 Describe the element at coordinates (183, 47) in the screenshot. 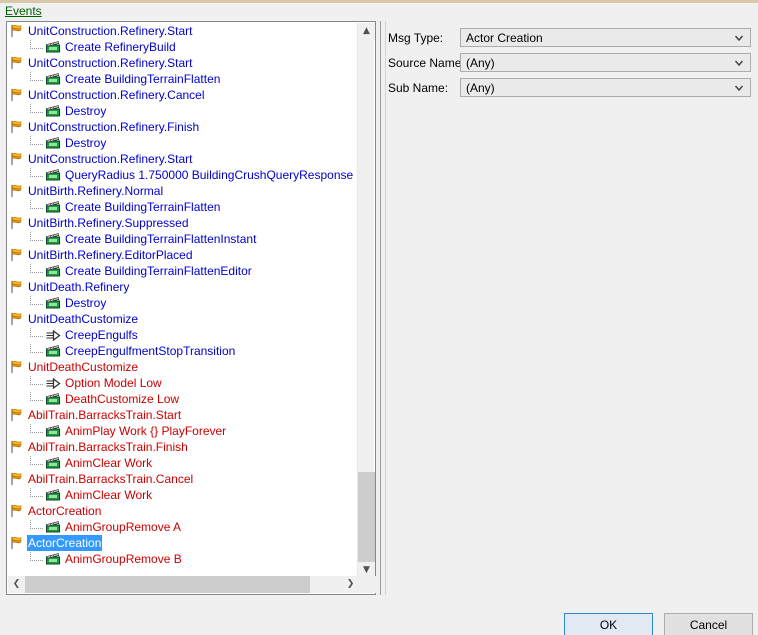

I see `tree-row-action: Create RefineryBuild` at that location.